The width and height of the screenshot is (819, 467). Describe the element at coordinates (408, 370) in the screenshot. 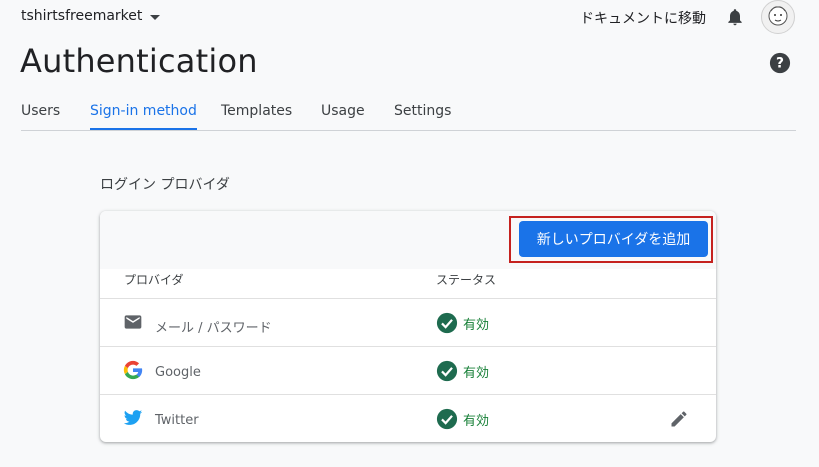

I see `provider-row-google: Google 有効` at that location.